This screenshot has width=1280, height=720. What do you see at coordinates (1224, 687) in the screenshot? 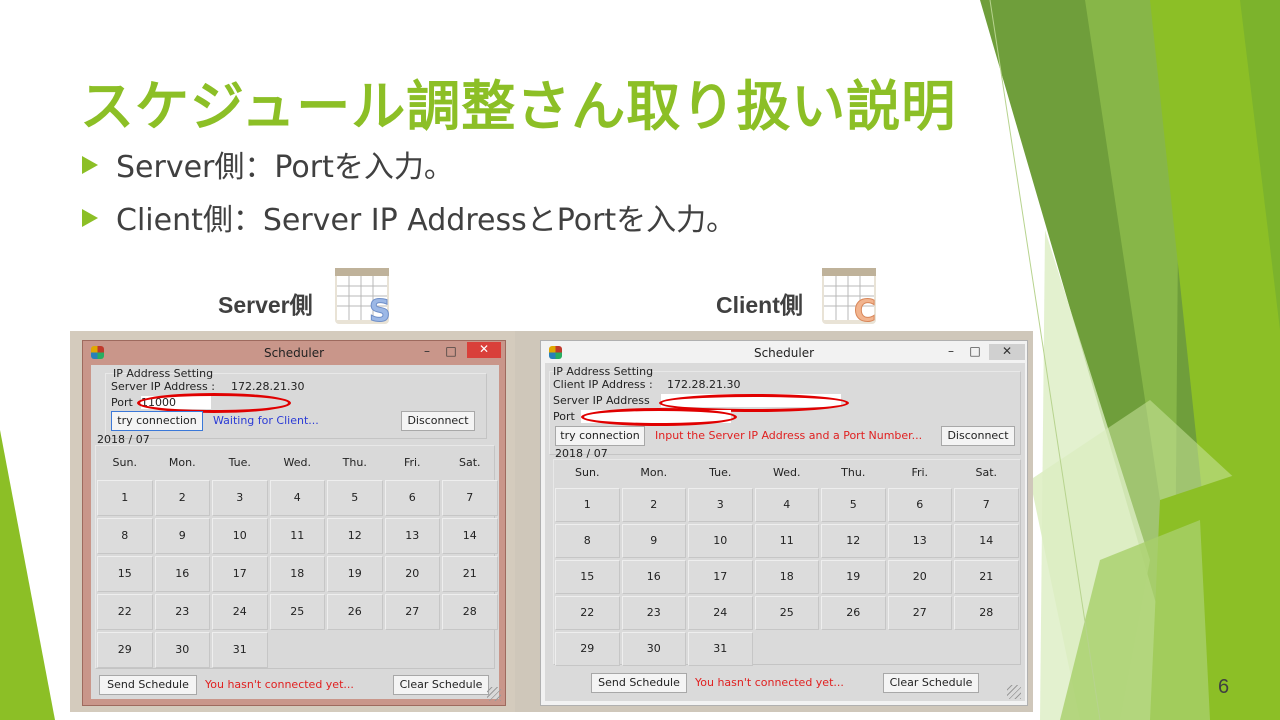
I see `page-number: 6` at bounding box center [1224, 687].